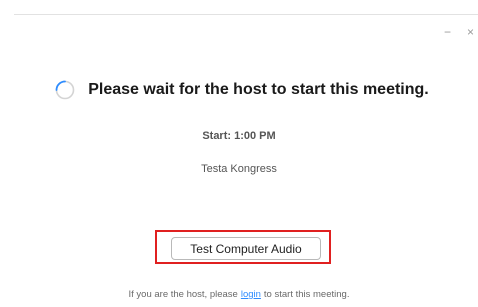 This screenshot has height=307, width=478. I want to click on test-computer-audio-button: Test Computer Audio, so click(246, 248).